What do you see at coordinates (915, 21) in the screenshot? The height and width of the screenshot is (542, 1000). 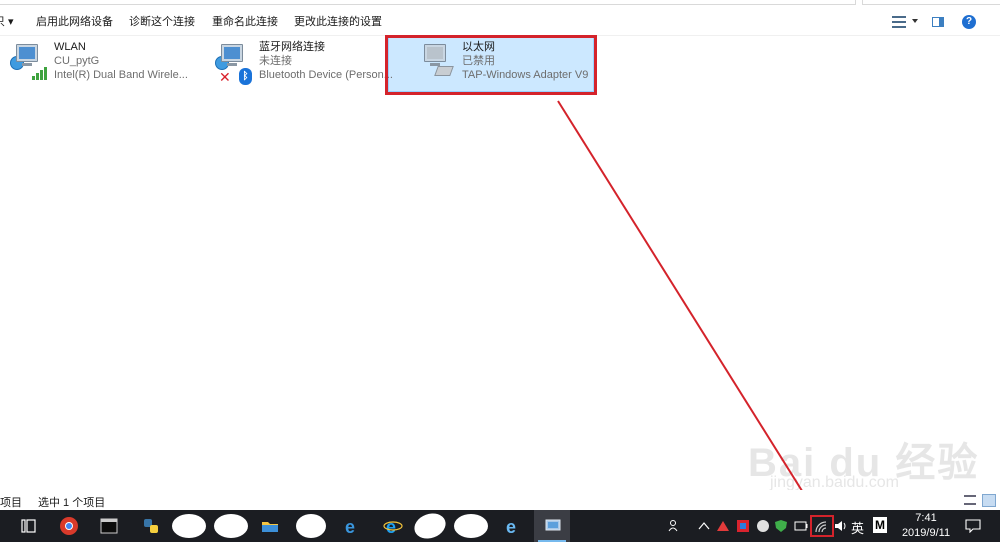 I see `view-dropdown-icon` at bounding box center [915, 21].